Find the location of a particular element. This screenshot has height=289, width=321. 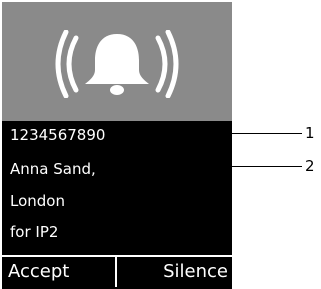

caller-number: 1234567890 is located at coordinates (58, 135).